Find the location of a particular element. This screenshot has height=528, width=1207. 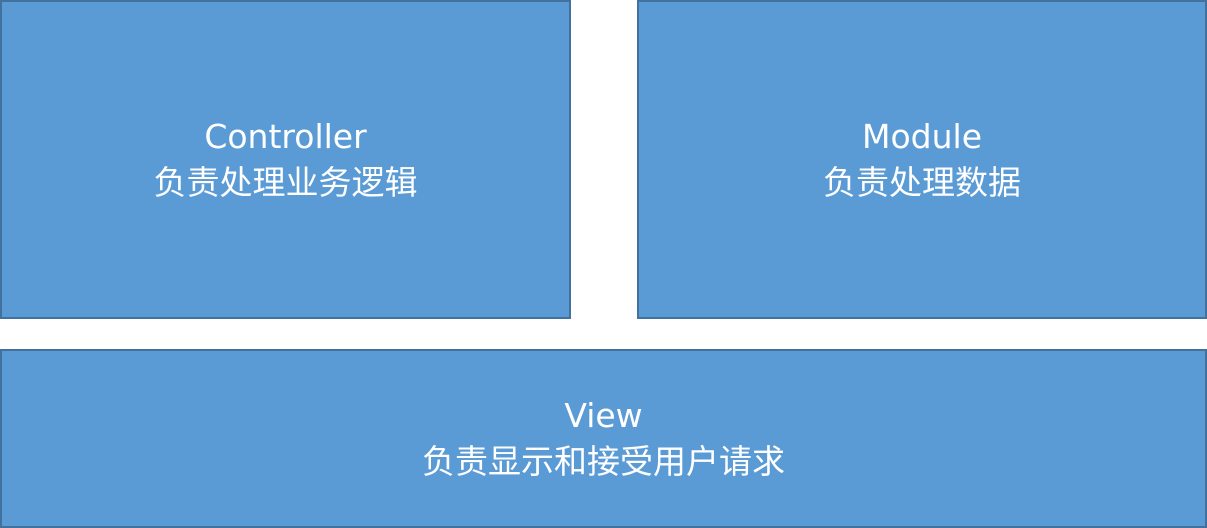

view-description: 负责显示和接受用户请求 is located at coordinates (603, 461).